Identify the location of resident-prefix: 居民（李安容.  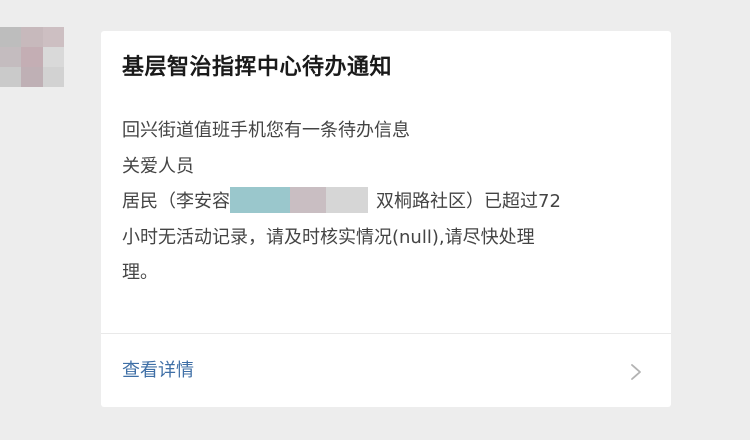
(176, 201).